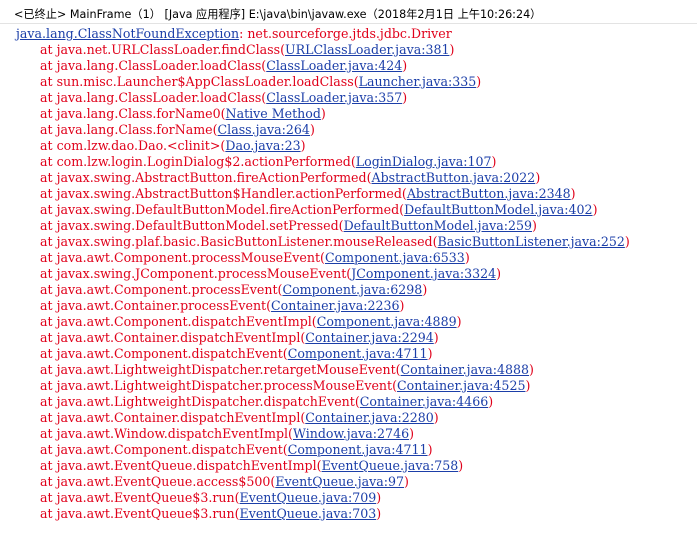  What do you see at coordinates (166, 433) in the screenshot?
I see `stack-frame-method: at java.awt.Window.dispatchEventImpl(` at bounding box center [166, 433].